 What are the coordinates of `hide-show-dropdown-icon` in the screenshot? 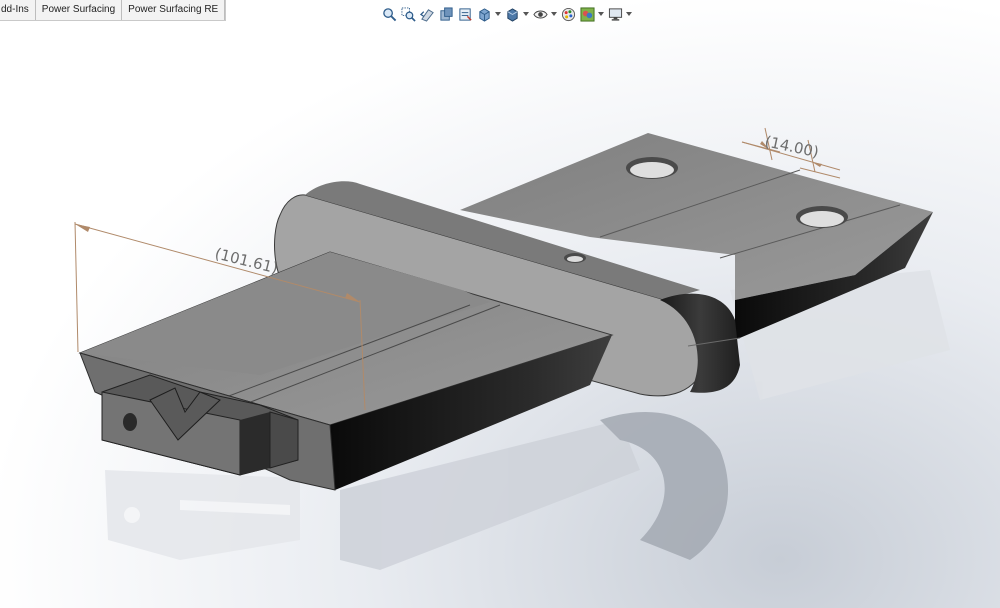 It's located at (554, 14).